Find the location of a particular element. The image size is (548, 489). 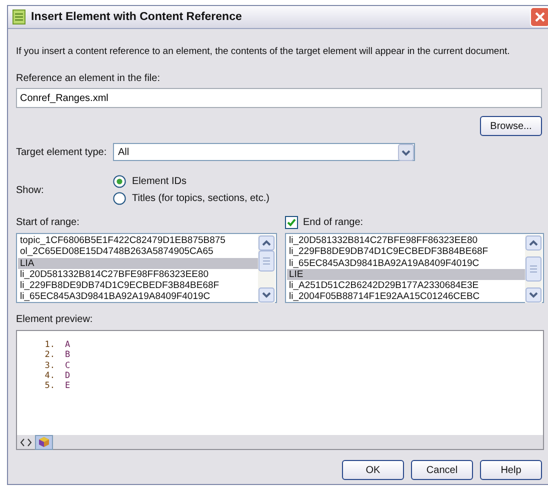

radio-label: Element IDs is located at coordinates (159, 181).